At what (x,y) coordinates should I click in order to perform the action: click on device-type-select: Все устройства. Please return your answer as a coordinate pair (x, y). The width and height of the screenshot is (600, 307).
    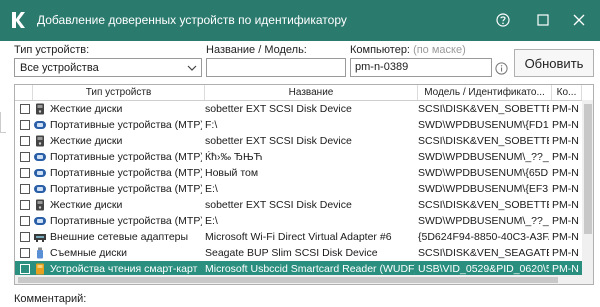
    Looking at the image, I should click on (108, 67).